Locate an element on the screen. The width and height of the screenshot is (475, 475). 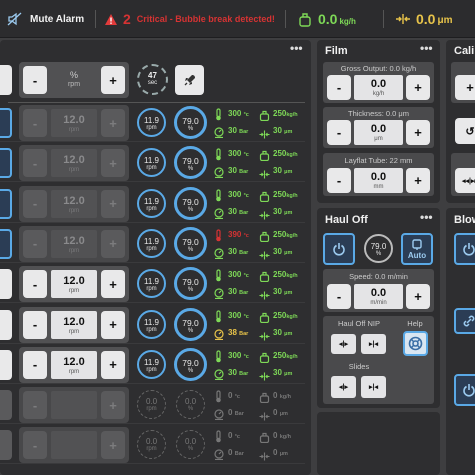
header-power-button-partial is located at coordinates (6, 80).